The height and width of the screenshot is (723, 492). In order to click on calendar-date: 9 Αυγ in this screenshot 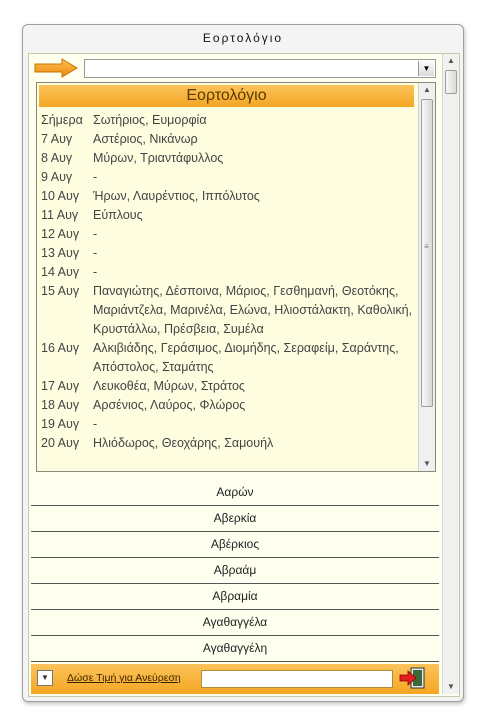, I will do `click(57, 177)`.